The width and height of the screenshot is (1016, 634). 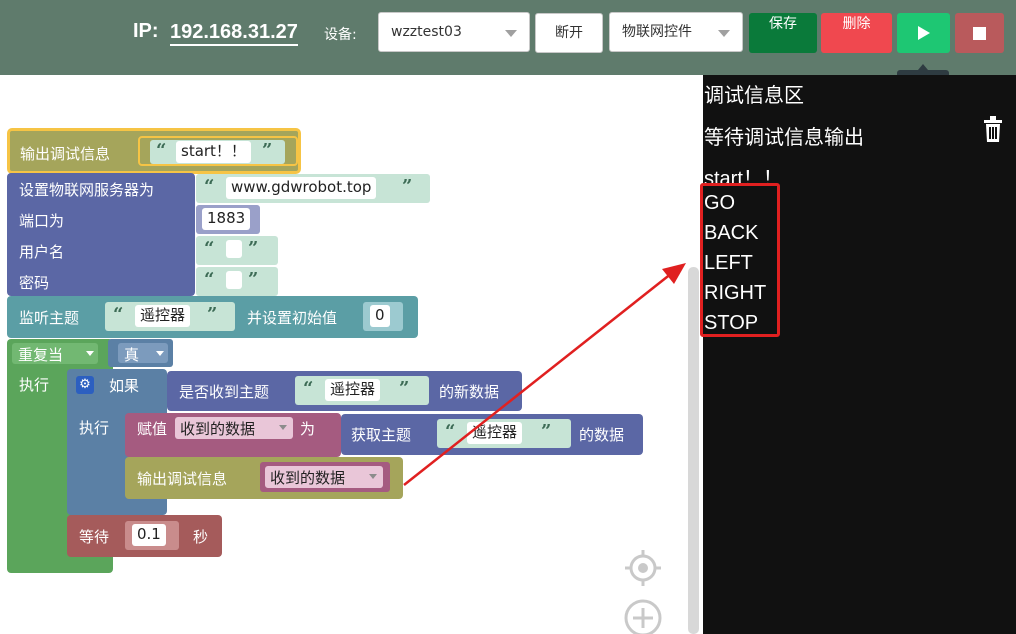 I want to click on do-label: 执行, so click(x=34, y=385).